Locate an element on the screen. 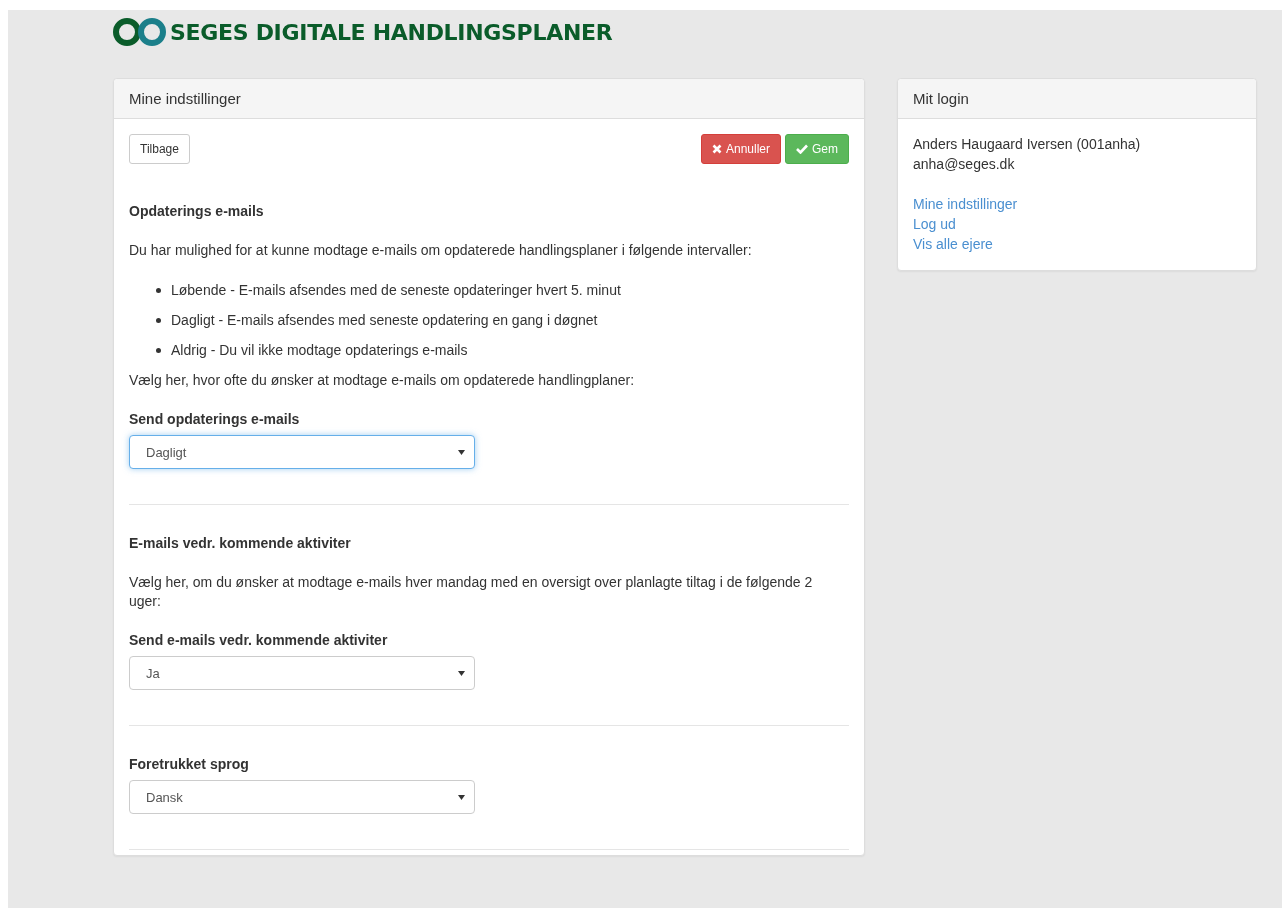  user-name: Anders Haugaard Iversen (001anha) is located at coordinates (1027, 144).